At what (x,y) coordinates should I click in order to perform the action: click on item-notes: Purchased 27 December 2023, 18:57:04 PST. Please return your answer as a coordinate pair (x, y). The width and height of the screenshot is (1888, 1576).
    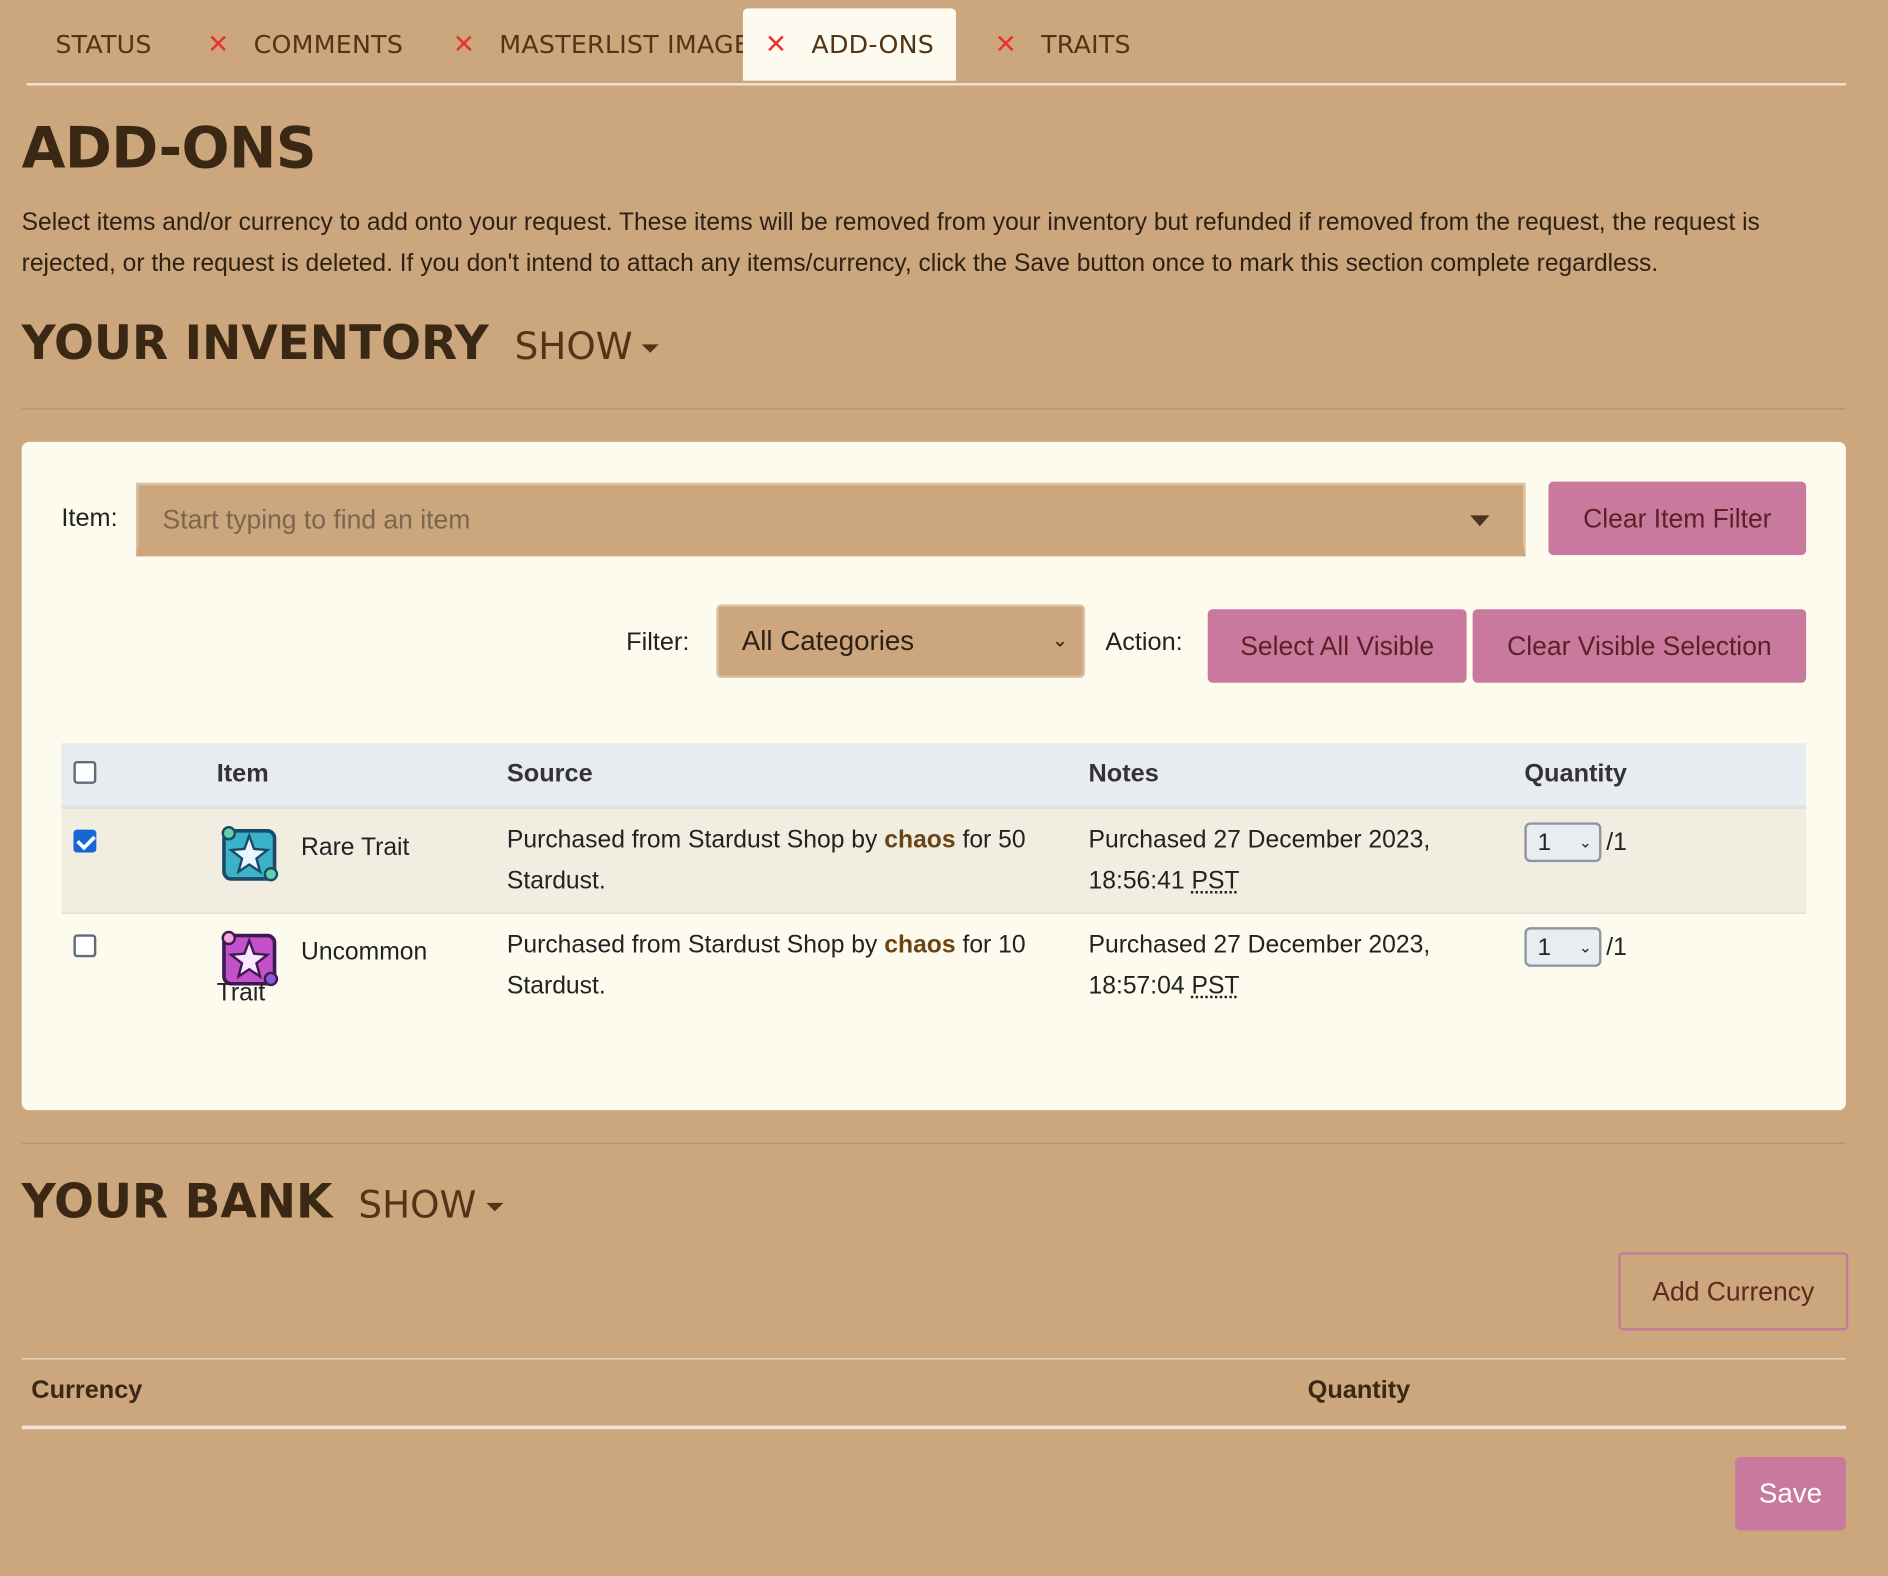
    Looking at the image, I should click on (1287, 966).